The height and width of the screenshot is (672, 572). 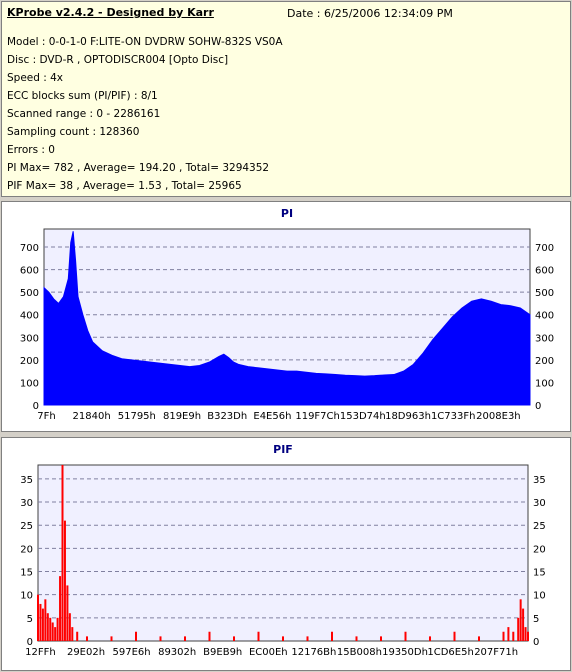 I want to click on info-ecc-blocks: ECC blocks sum (PI/PIF) : 8/1, so click(x=82, y=96).